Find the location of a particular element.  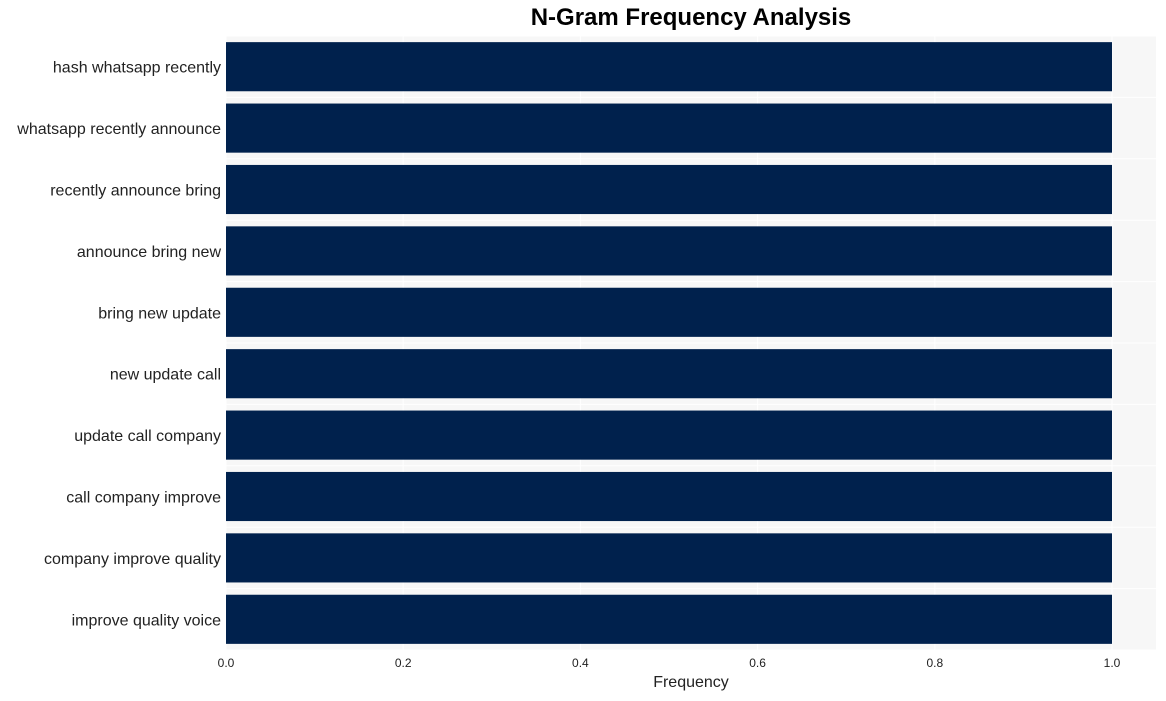

x-tick-label: 0.6 is located at coordinates (757, 663).